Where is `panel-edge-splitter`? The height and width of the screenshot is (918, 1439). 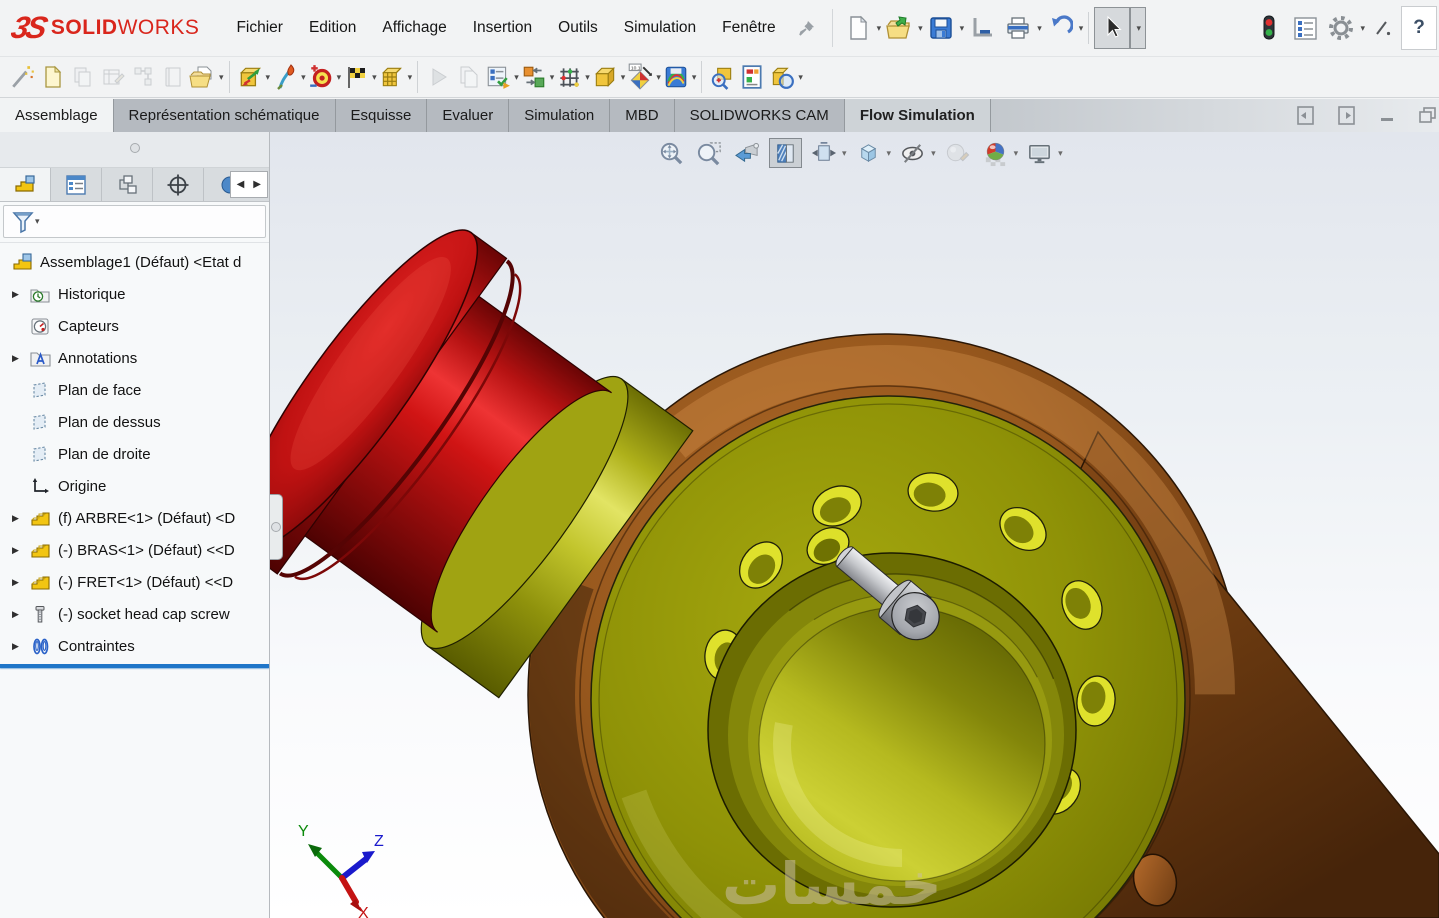
panel-edge-splitter is located at coordinates (276, 527).